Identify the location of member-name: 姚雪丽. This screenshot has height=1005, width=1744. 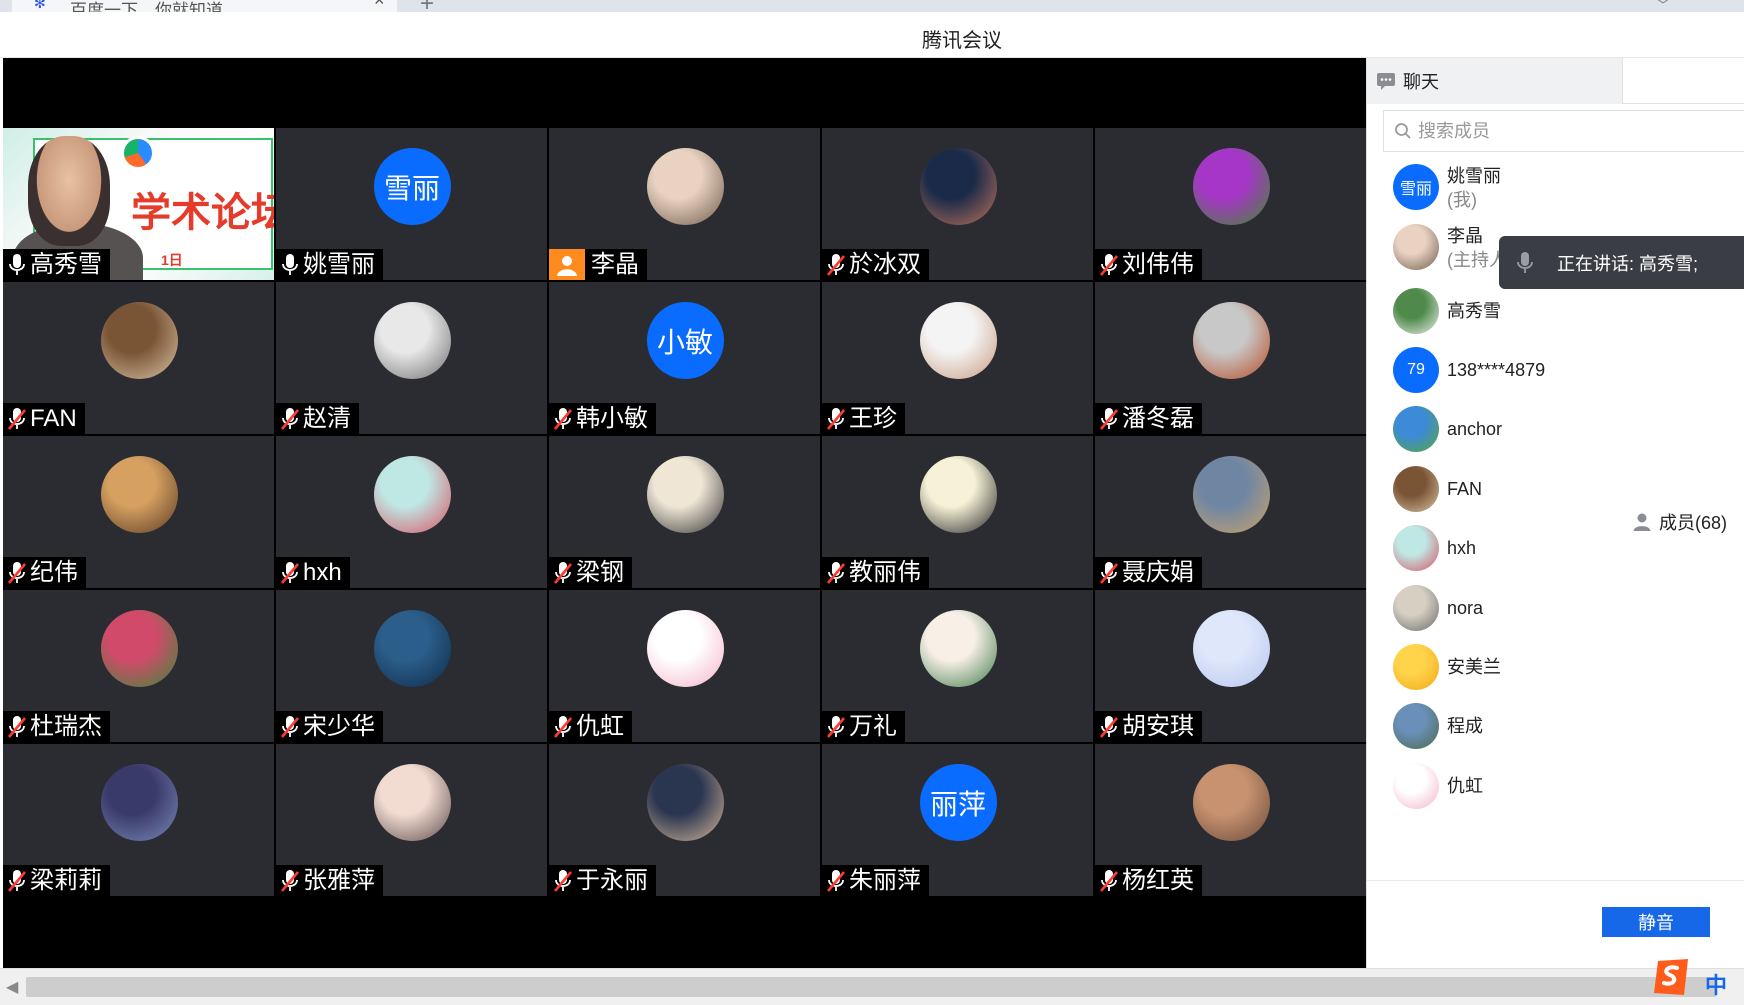
(1474, 176).